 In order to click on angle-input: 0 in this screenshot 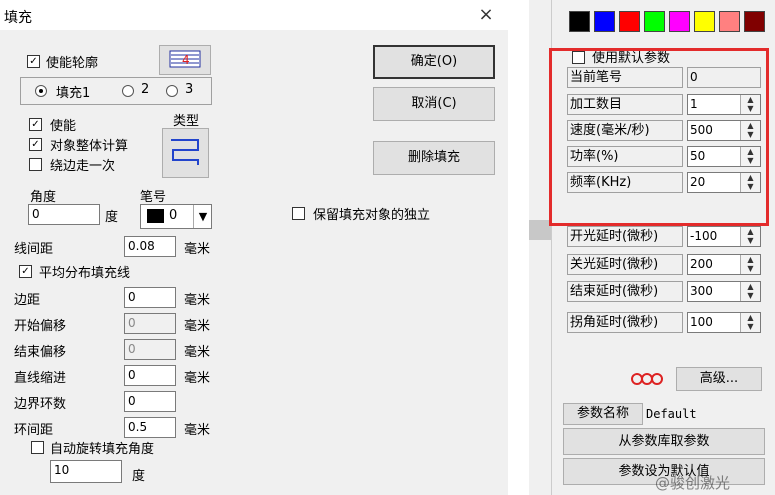, I will do `click(64, 214)`.